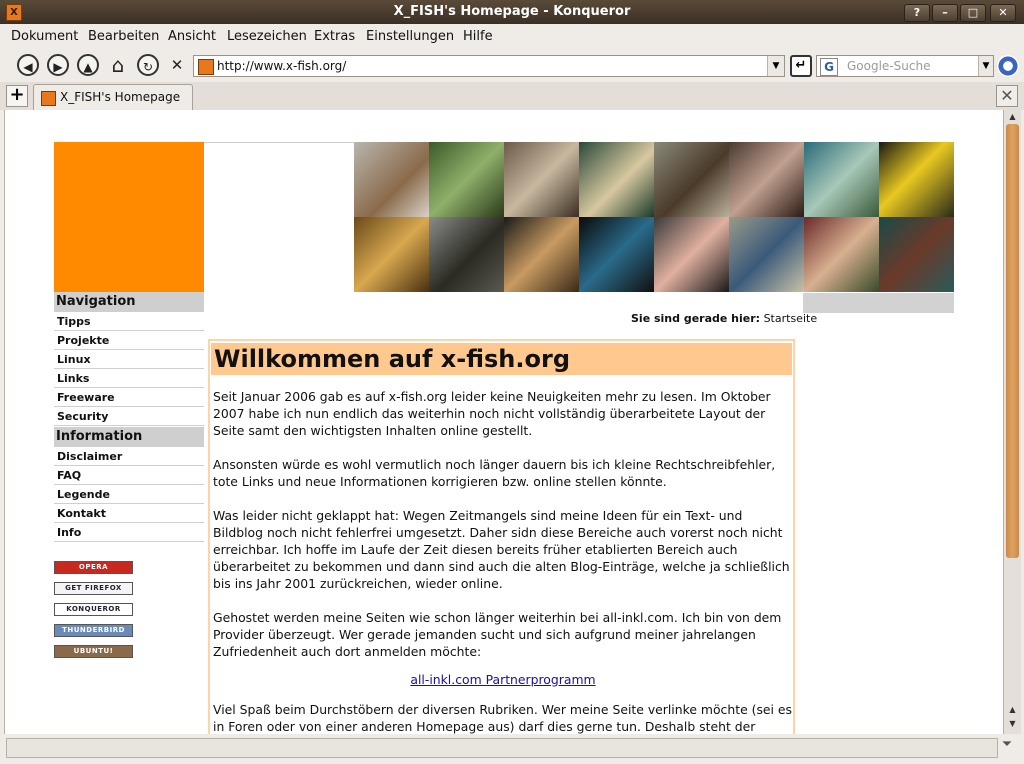 The image size is (1024, 764). Describe the element at coordinates (1012, 724) in the screenshot. I see `scroll-down-arrow-icon: ▼` at that location.